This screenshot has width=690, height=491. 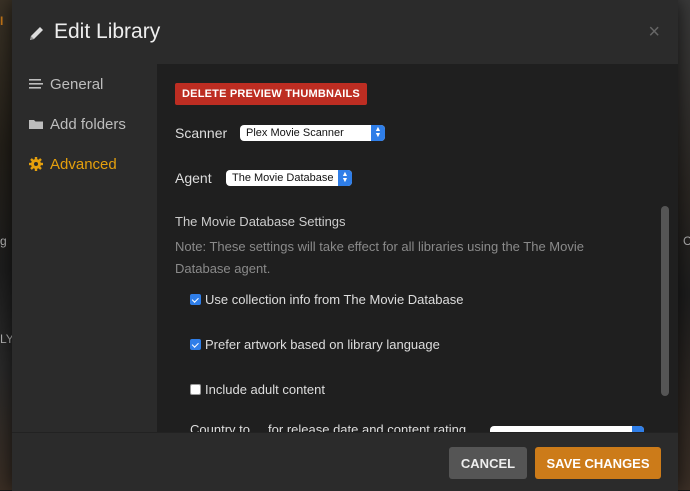 I want to click on cancel-button: CANCEL, so click(x=488, y=463).